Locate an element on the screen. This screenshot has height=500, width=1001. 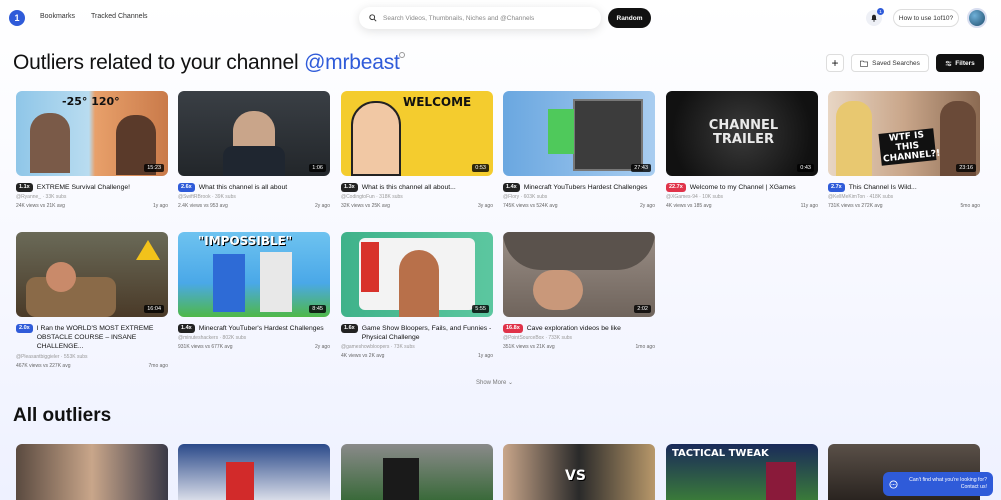
outlier-score-badge: 2.7x is located at coordinates (836, 188).